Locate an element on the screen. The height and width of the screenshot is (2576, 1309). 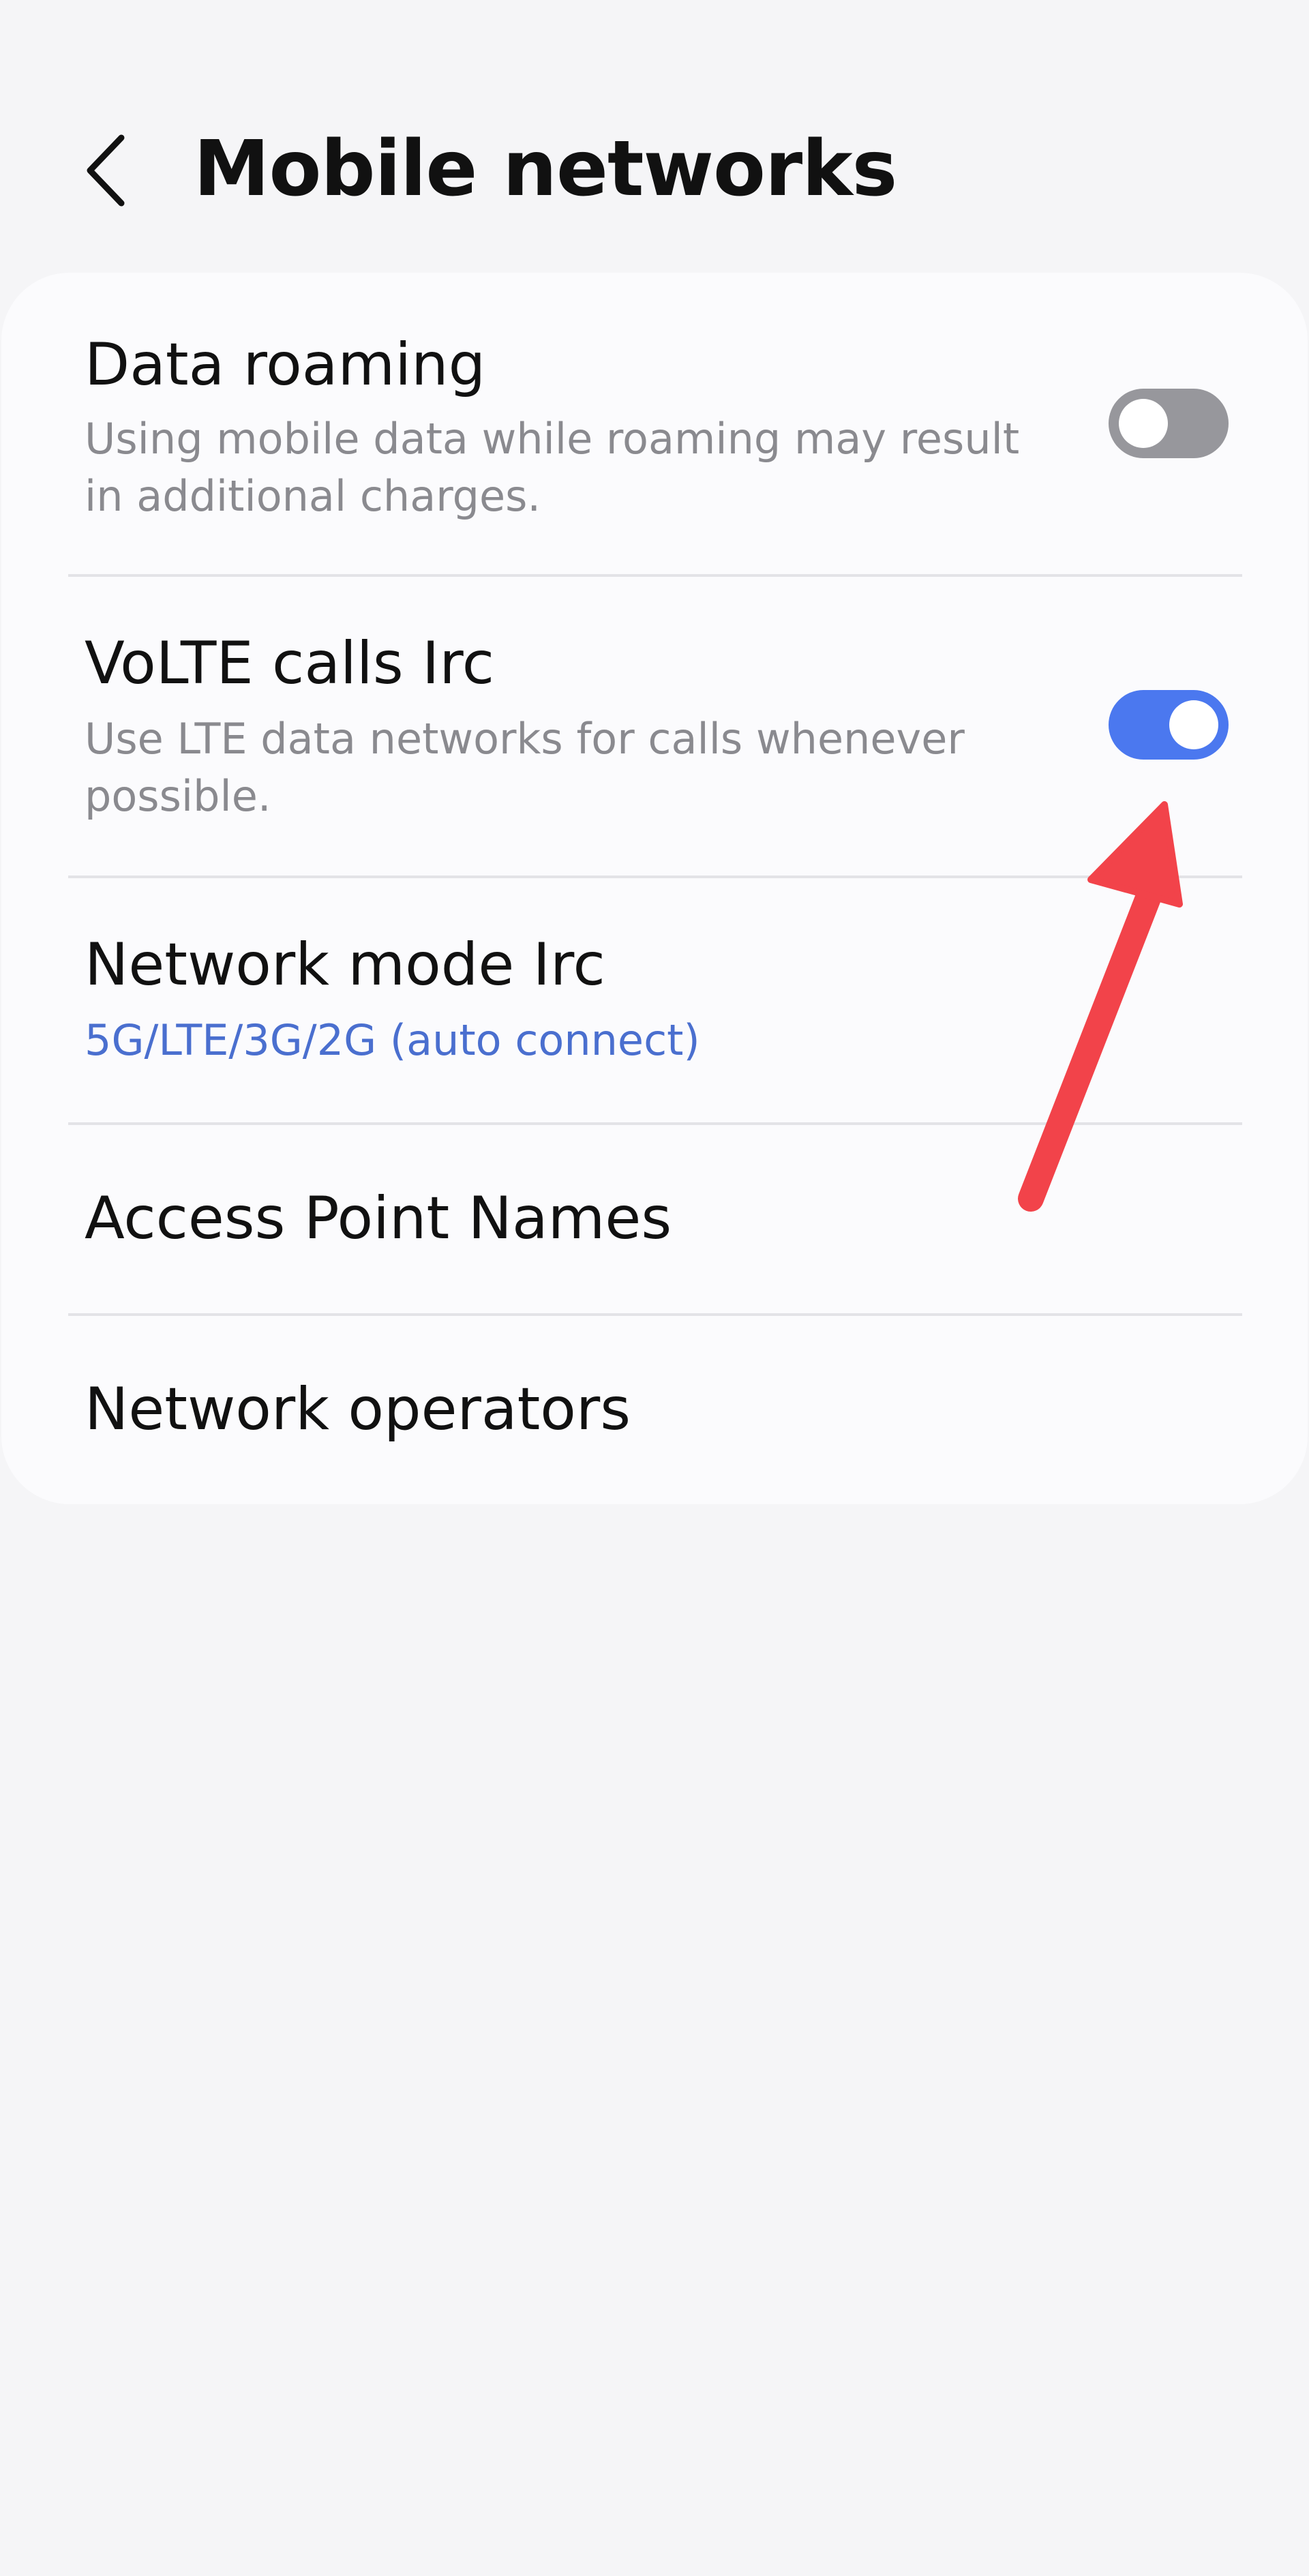
annotation-arrow-icon is located at coordinates (1100, 1006).